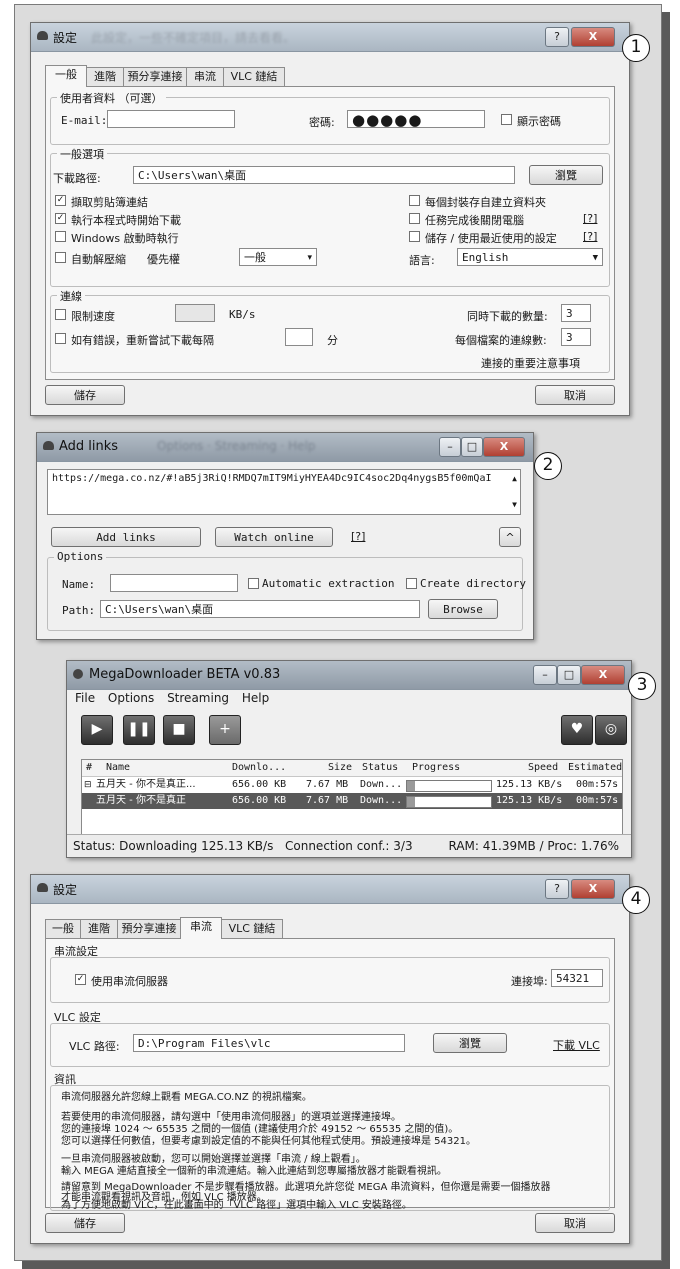 The image size is (680, 1269). What do you see at coordinates (274, 537) in the screenshot?
I see `watch-online-button: Watch online` at bounding box center [274, 537].